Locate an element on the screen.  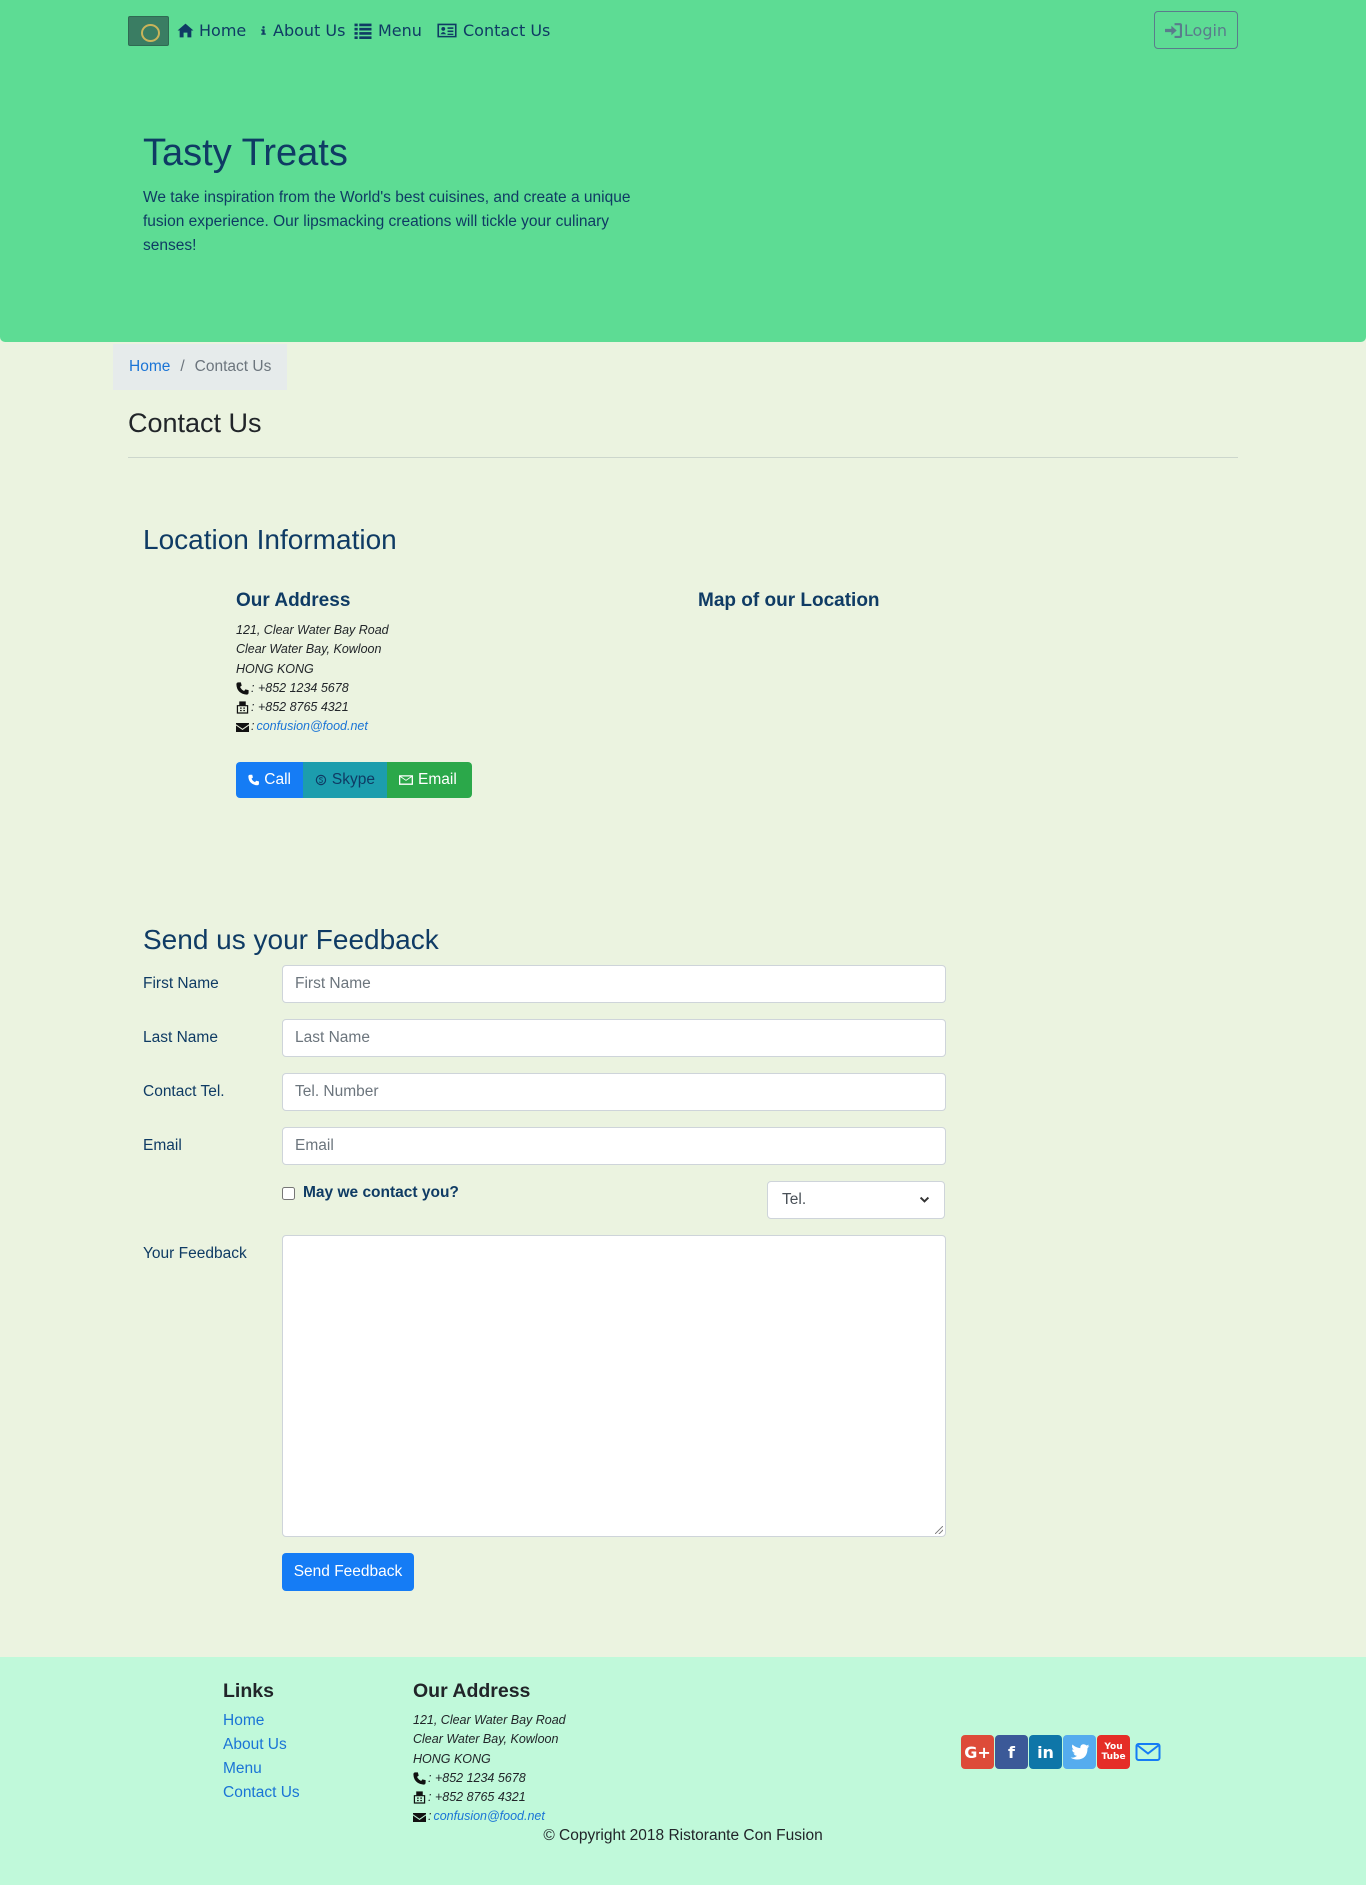
footer-links-heading: Links is located at coordinates (248, 1691).